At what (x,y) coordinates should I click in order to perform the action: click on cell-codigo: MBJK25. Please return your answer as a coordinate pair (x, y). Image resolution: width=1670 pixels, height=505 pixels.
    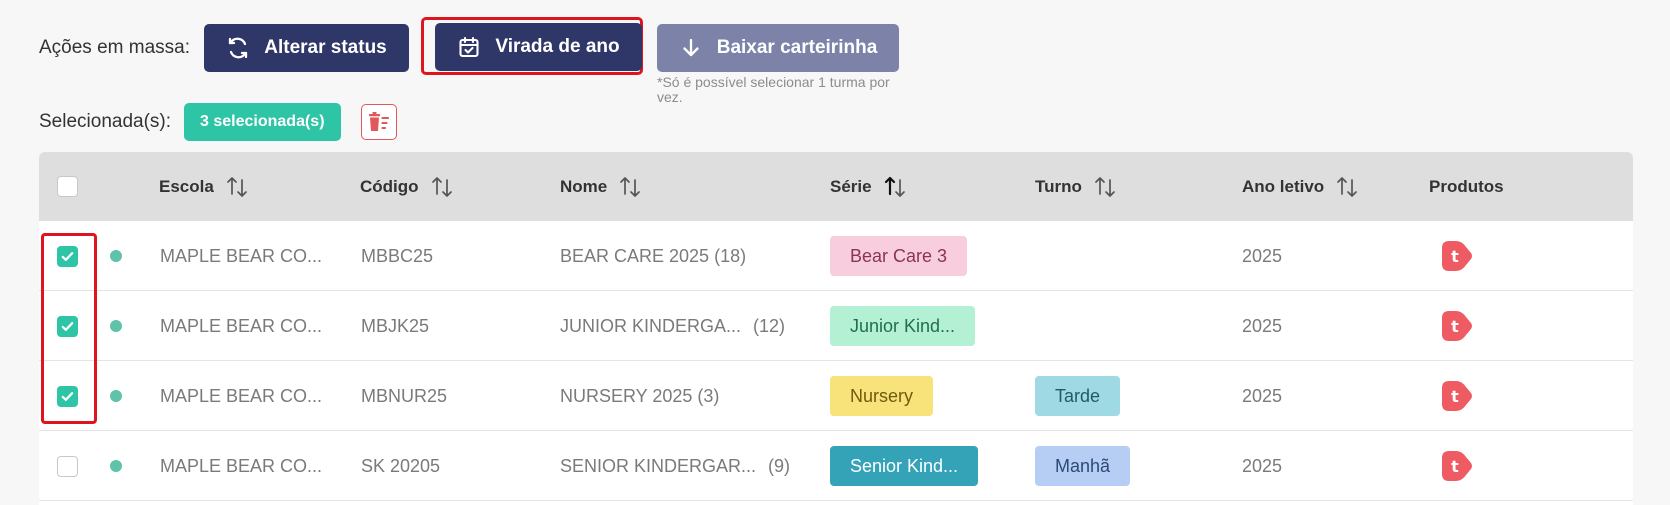
    Looking at the image, I should click on (395, 325).